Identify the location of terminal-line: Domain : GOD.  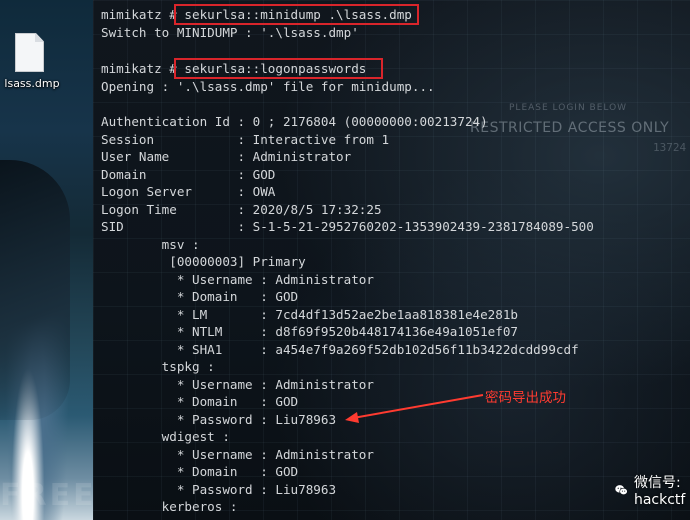
(188, 174).